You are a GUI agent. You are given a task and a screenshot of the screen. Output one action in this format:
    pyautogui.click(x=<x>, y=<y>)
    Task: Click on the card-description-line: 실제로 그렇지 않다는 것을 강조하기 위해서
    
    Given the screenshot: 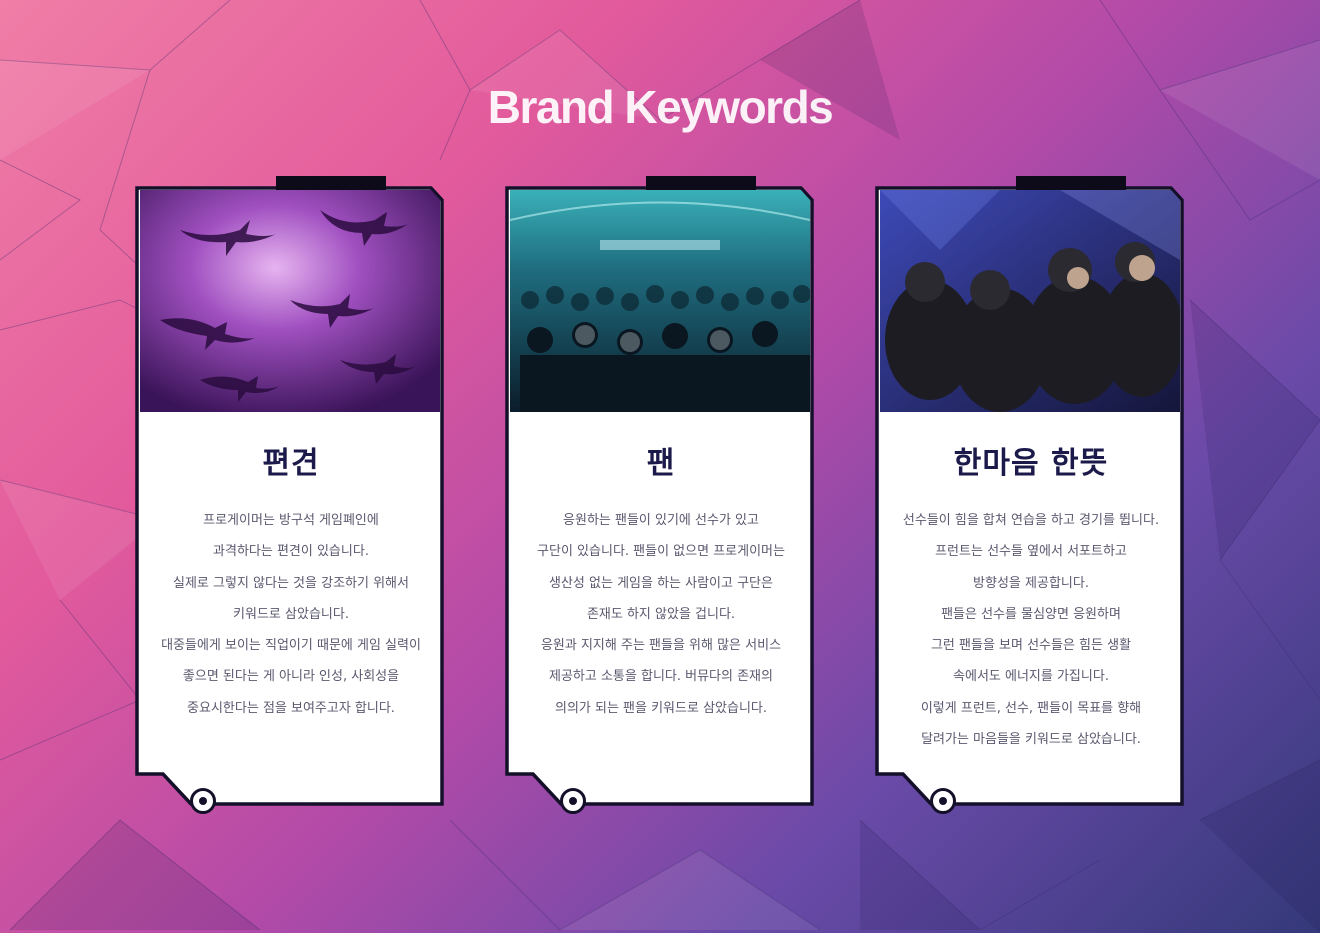 What is the action you would take?
    pyautogui.click(x=291, y=583)
    